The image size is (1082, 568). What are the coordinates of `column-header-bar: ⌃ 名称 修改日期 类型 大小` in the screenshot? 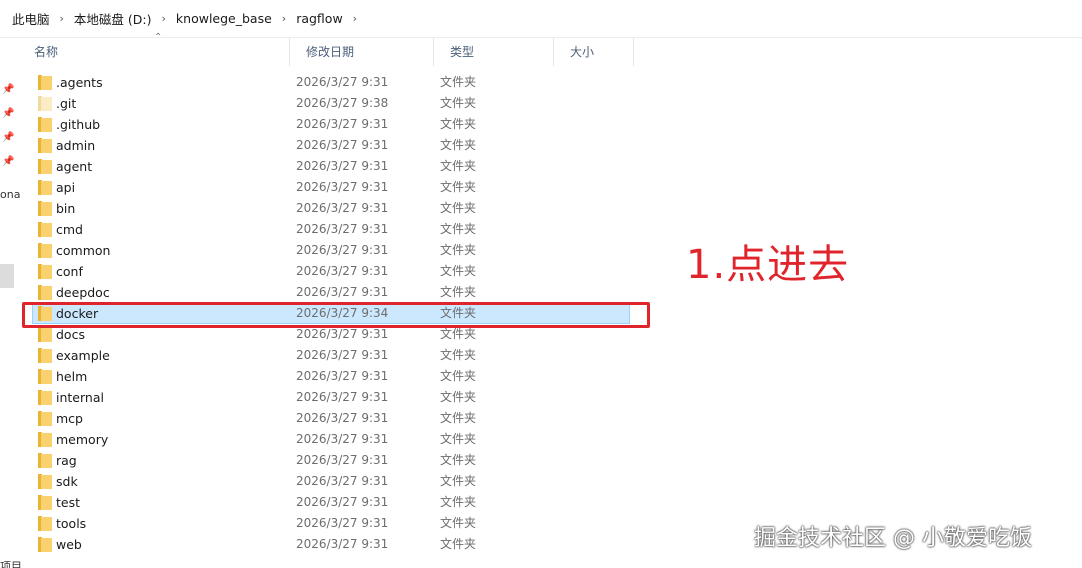 It's located at (328, 49).